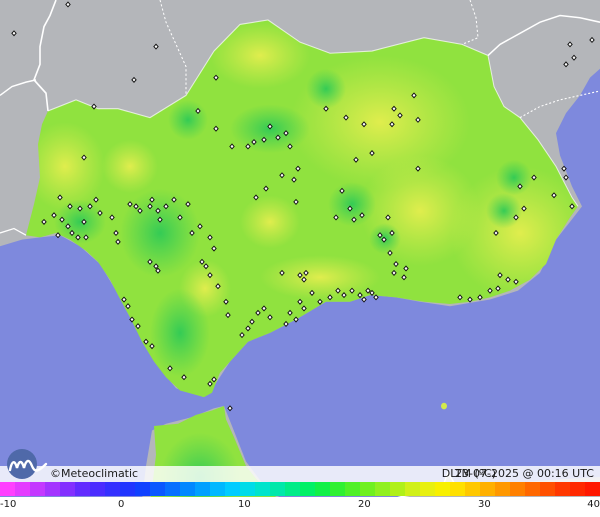 The image size is (600, 517). Describe the element at coordinates (8, 504) in the screenshot. I see `legend-tick-label: -10` at that location.